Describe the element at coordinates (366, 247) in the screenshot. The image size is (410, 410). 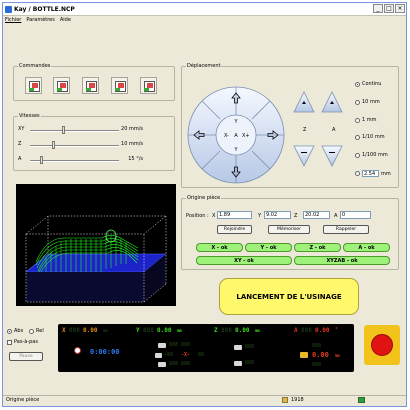
I see `a-ok-button: A - ok` at that location.